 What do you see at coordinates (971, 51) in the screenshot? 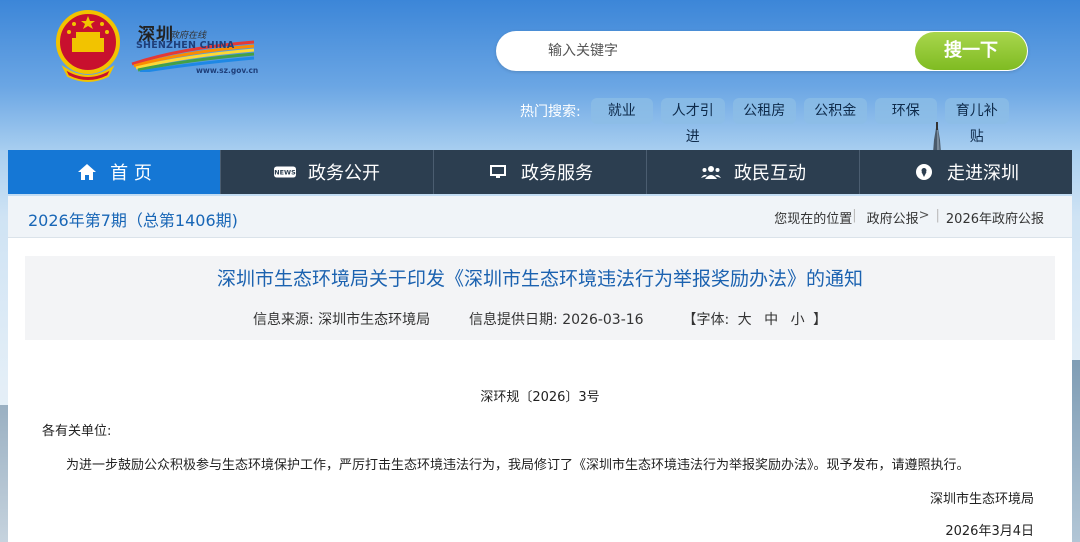
I see `search-button: 搜一下` at bounding box center [971, 51].